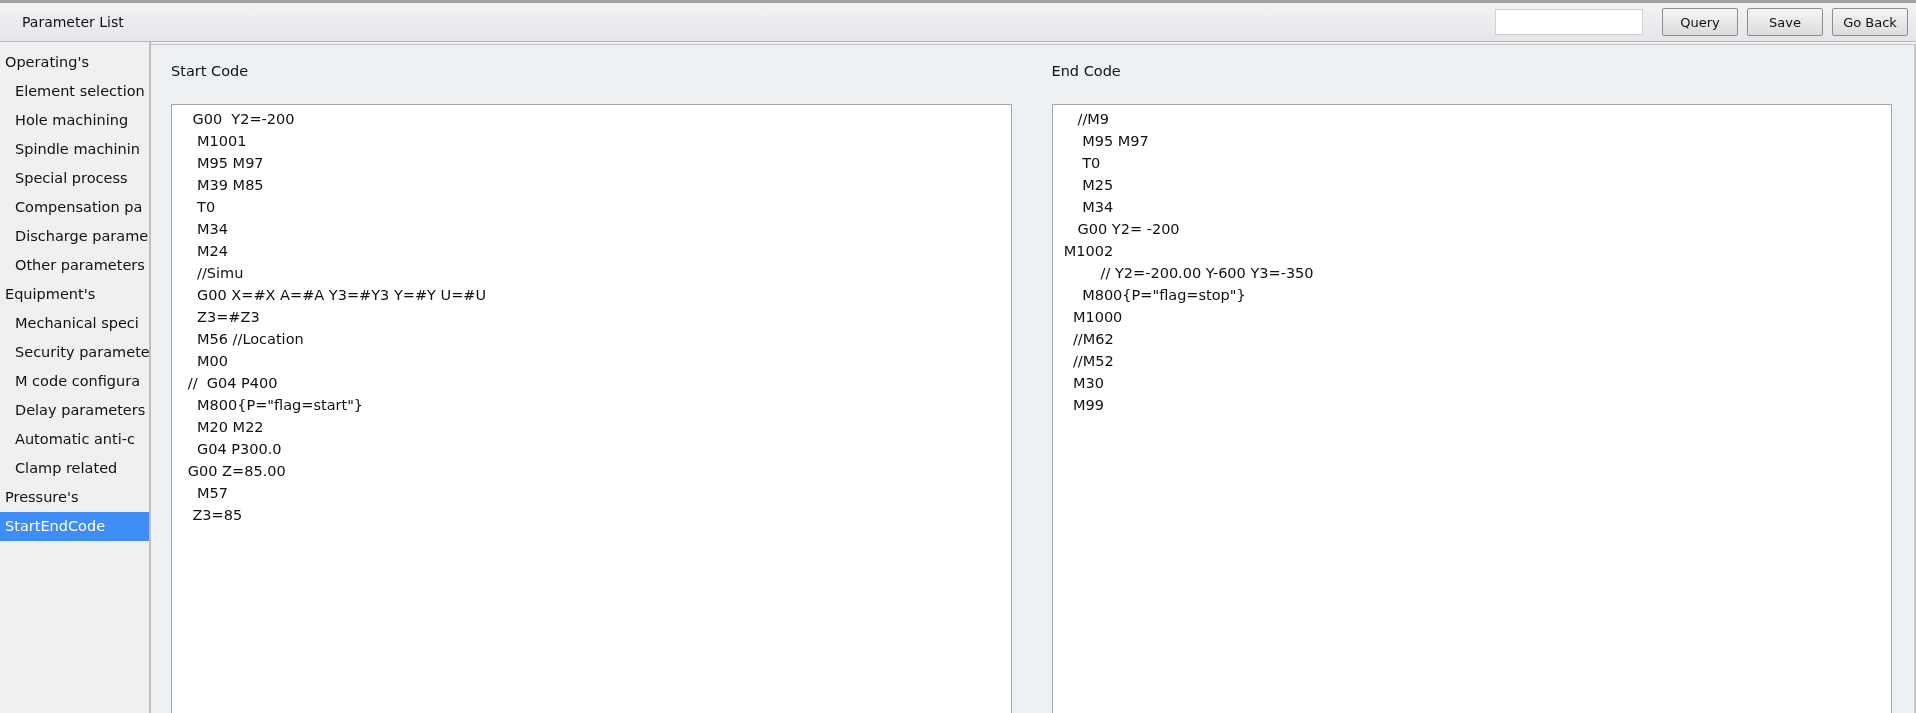 The width and height of the screenshot is (1916, 713). I want to click on code-line: G00 Y2=-200, so click(243, 119).